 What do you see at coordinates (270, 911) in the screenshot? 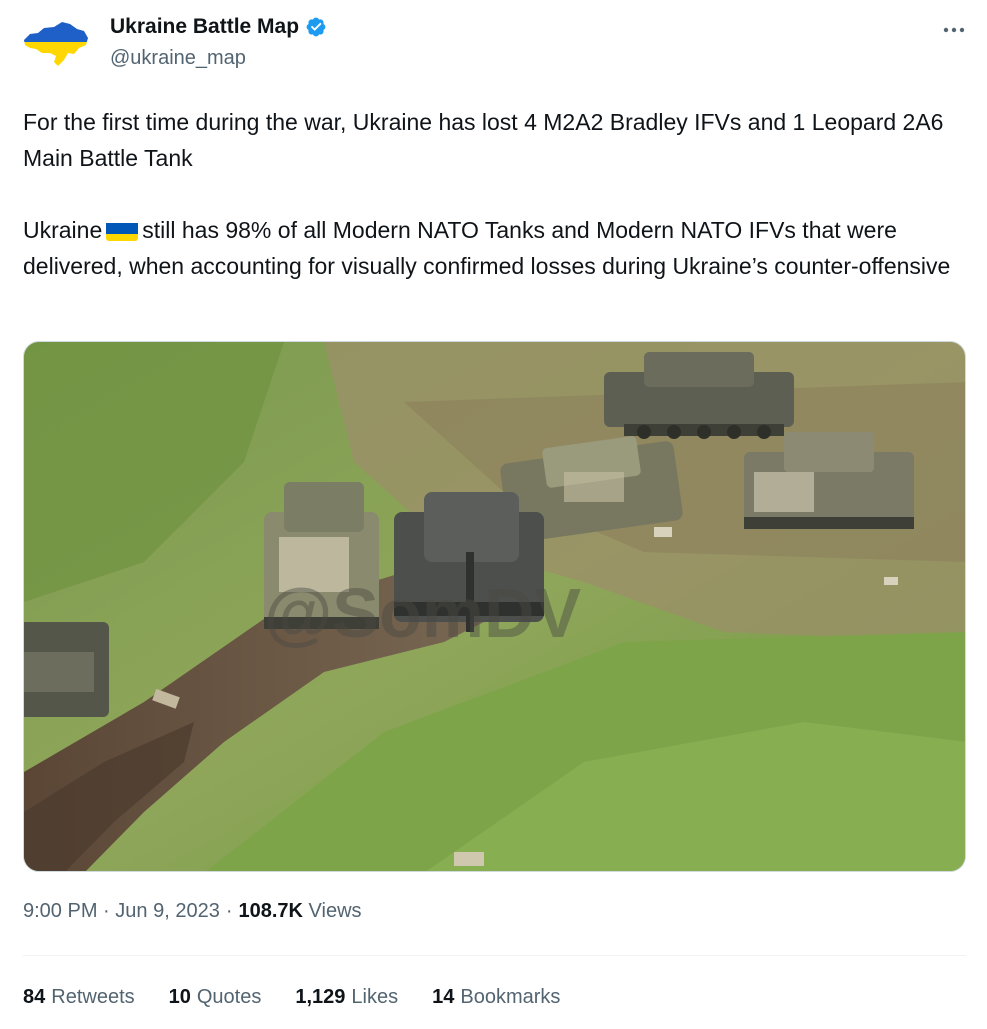
I see `views-count: 108.7K` at bounding box center [270, 911].